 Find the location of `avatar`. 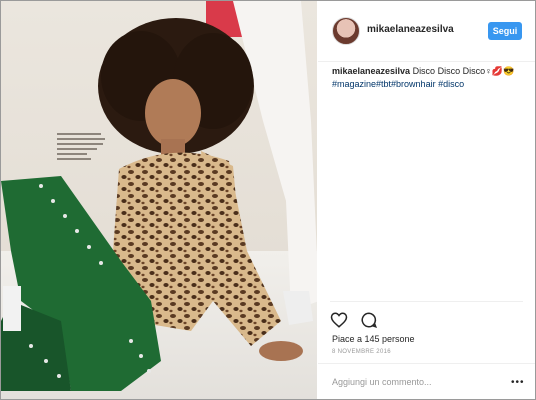

avatar is located at coordinates (346, 31).